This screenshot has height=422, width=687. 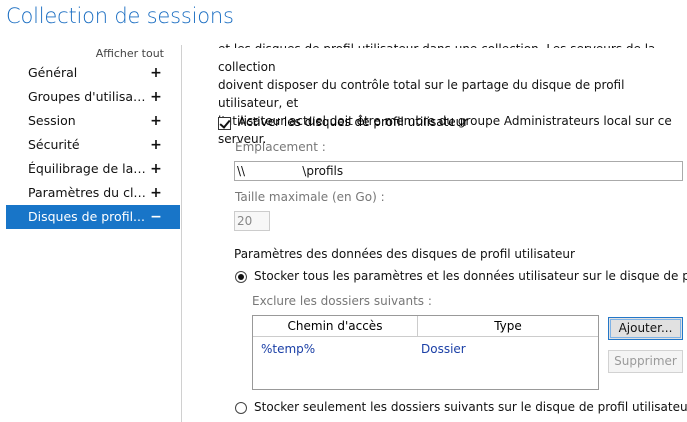 I want to click on excluded-folders-table: Chemin d'accès Type %temp% Dossier, so click(x=425, y=352).